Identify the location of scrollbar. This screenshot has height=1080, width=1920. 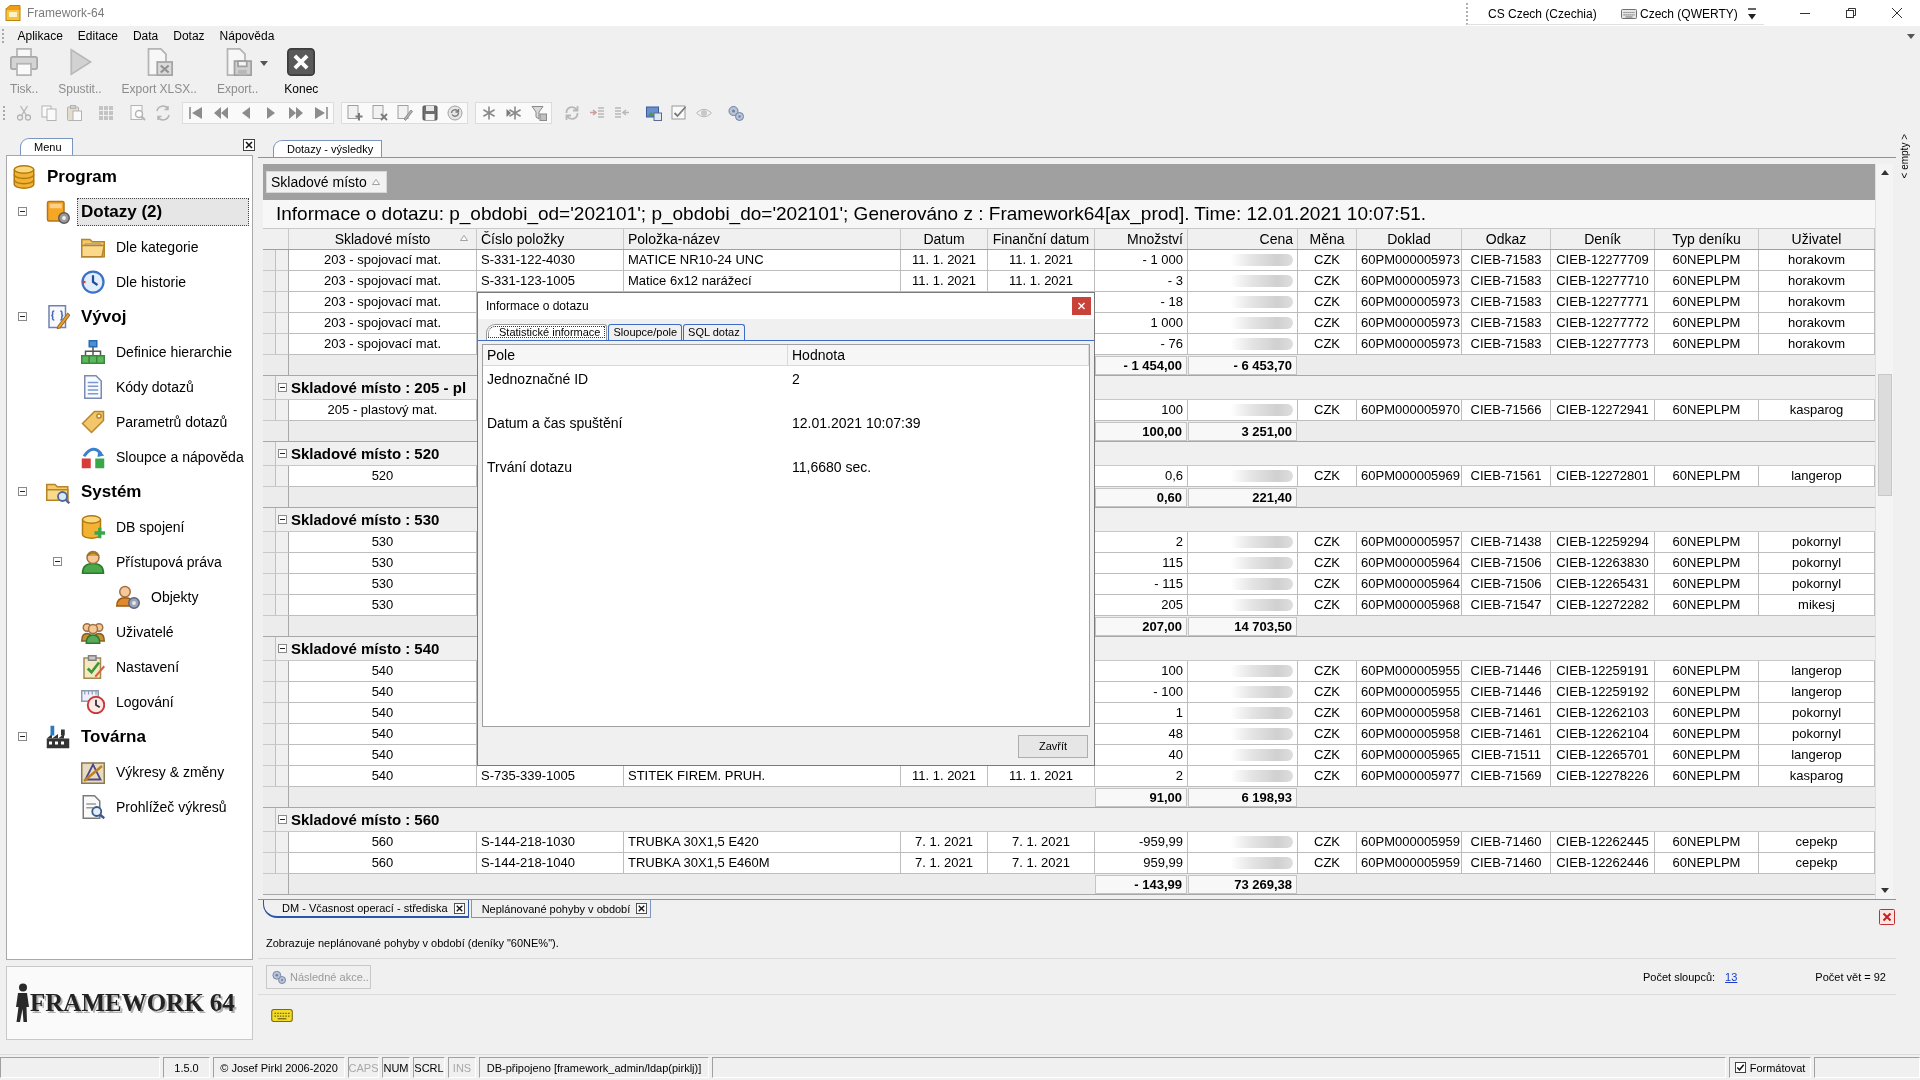
(1884, 531).